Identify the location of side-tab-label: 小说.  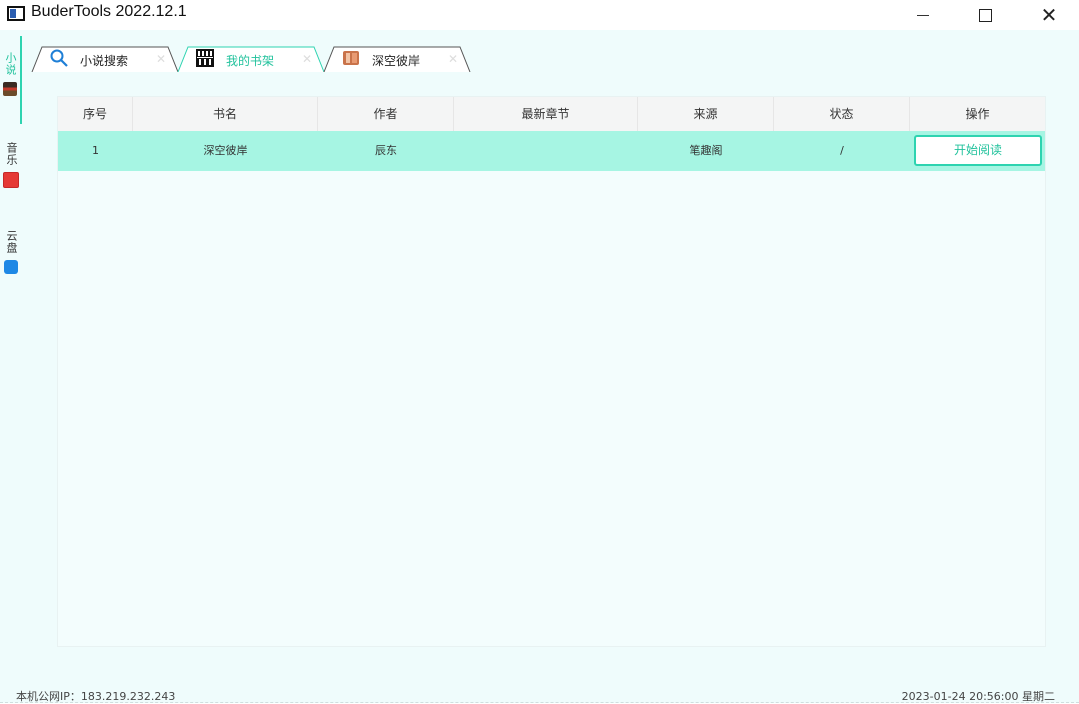
(10, 64).